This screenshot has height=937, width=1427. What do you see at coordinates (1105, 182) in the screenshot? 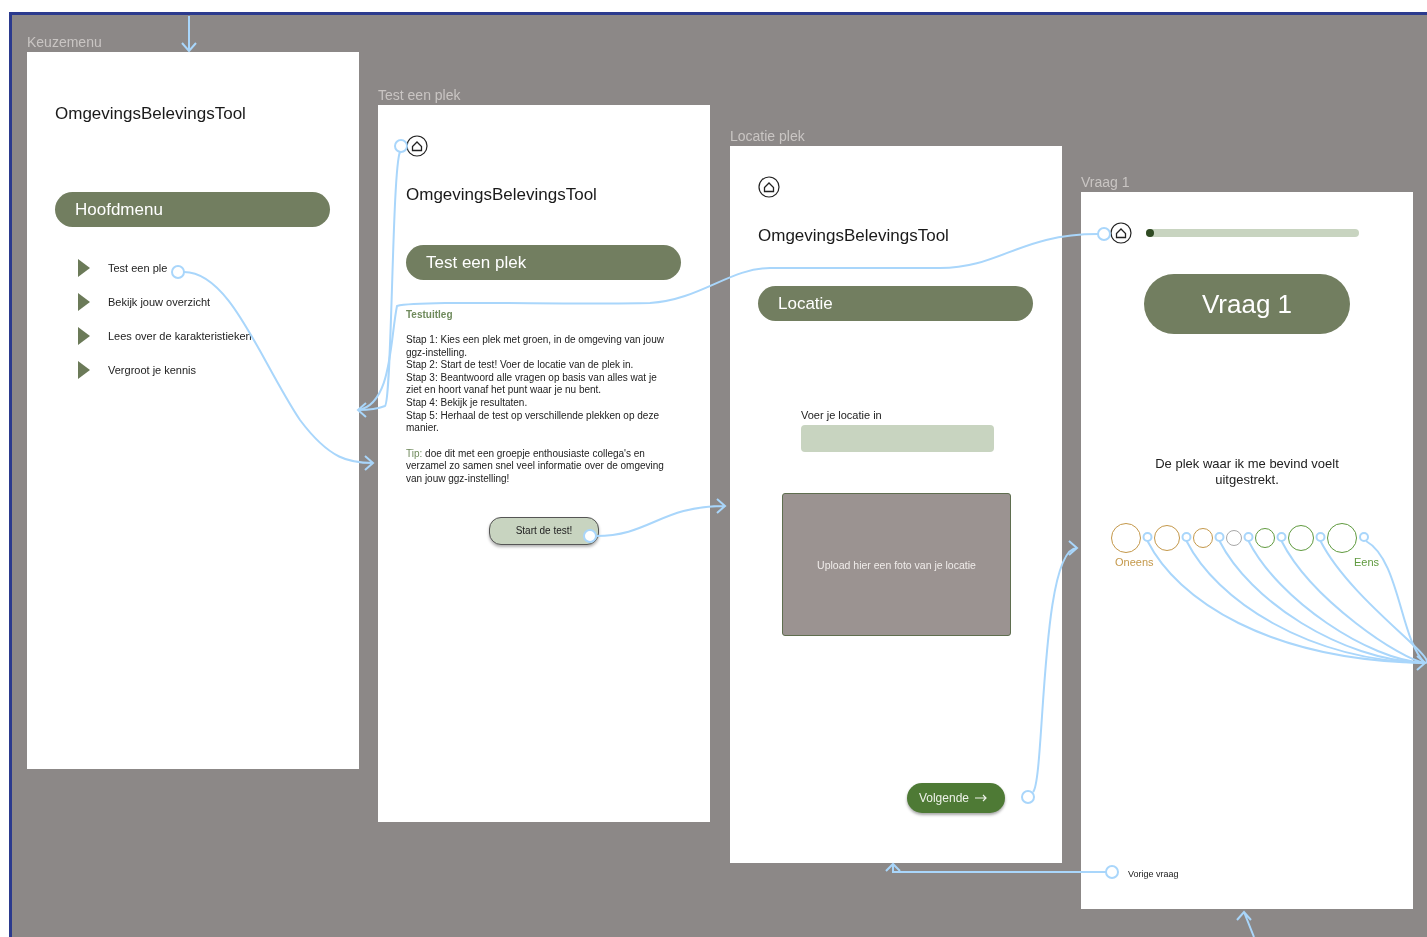
I see `frame-label: Vraag 1` at bounding box center [1105, 182].